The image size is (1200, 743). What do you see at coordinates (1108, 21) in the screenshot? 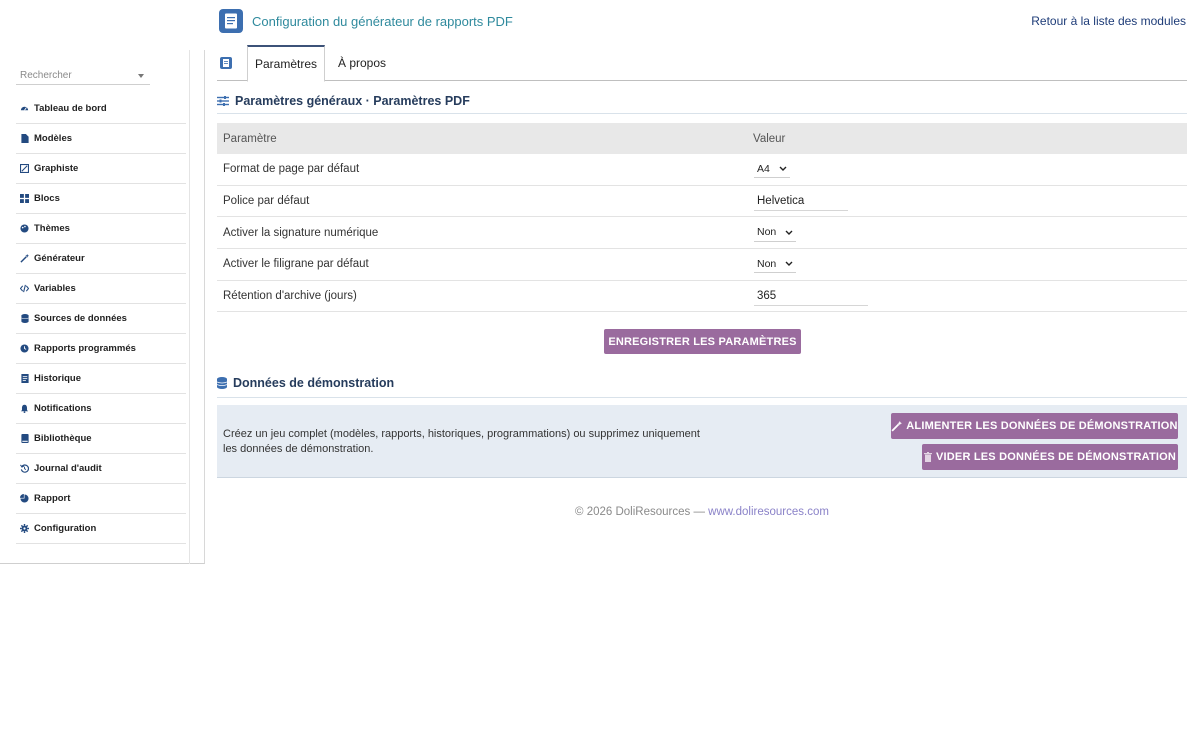
I see `back-to-modules-link: Retour à la liste des modules` at bounding box center [1108, 21].